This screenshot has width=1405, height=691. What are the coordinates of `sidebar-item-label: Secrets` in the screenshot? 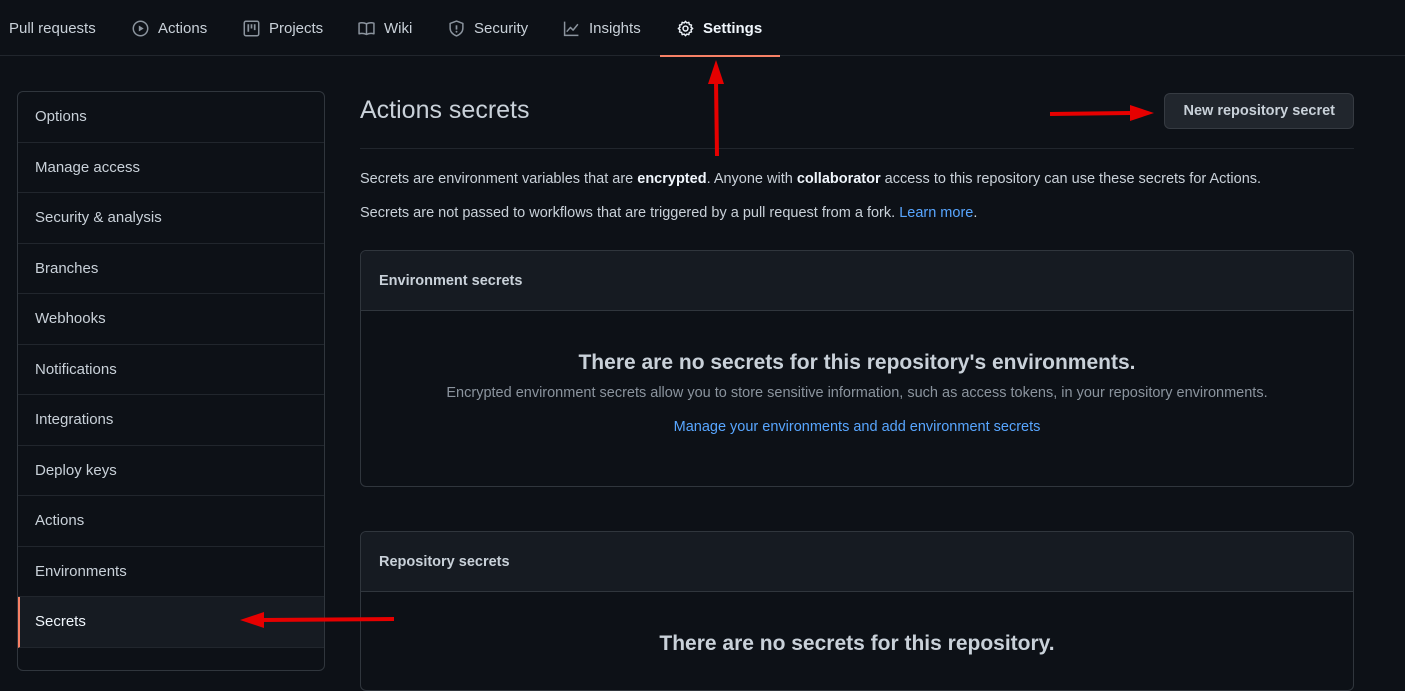 It's located at (60, 622).